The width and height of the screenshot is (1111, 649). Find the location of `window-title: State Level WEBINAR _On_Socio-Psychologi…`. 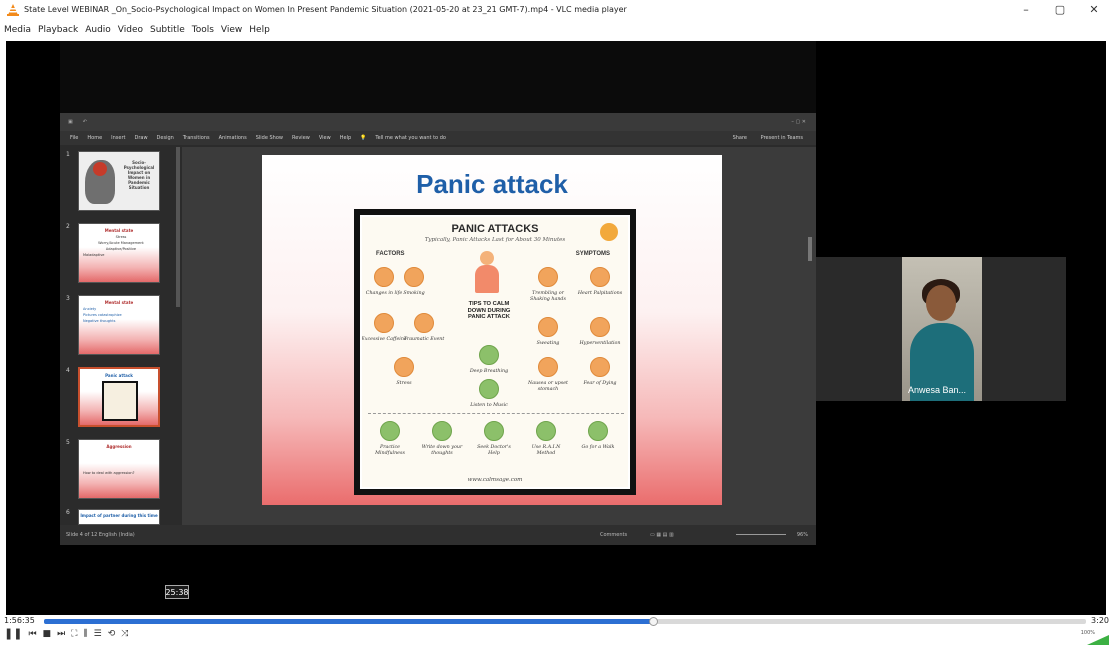

window-title: State Level WEBINAR _On_Socio-Psychologi… is located at coordinates (325, 9).